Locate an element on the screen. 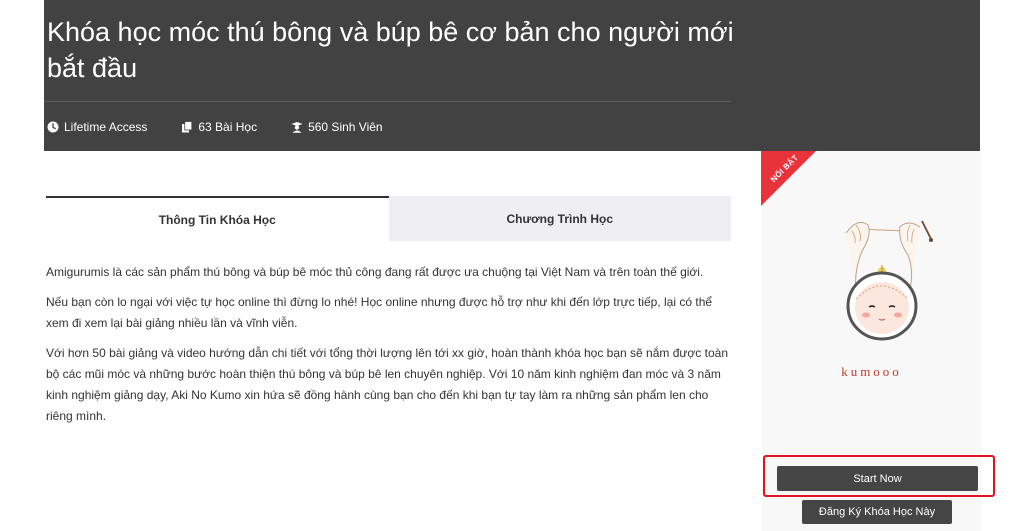 This screenshot has height=531, width=1024. kumooo-logo-image is located at coordinates (883, 286).